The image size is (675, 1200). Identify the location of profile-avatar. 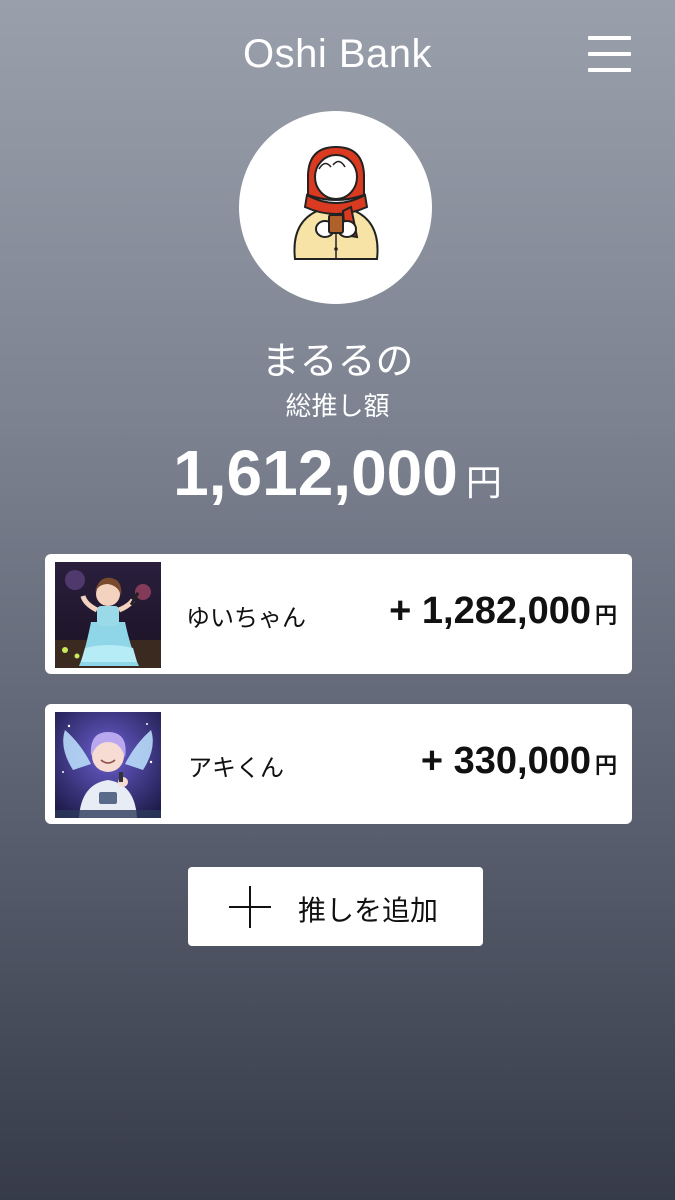
(335, 207).